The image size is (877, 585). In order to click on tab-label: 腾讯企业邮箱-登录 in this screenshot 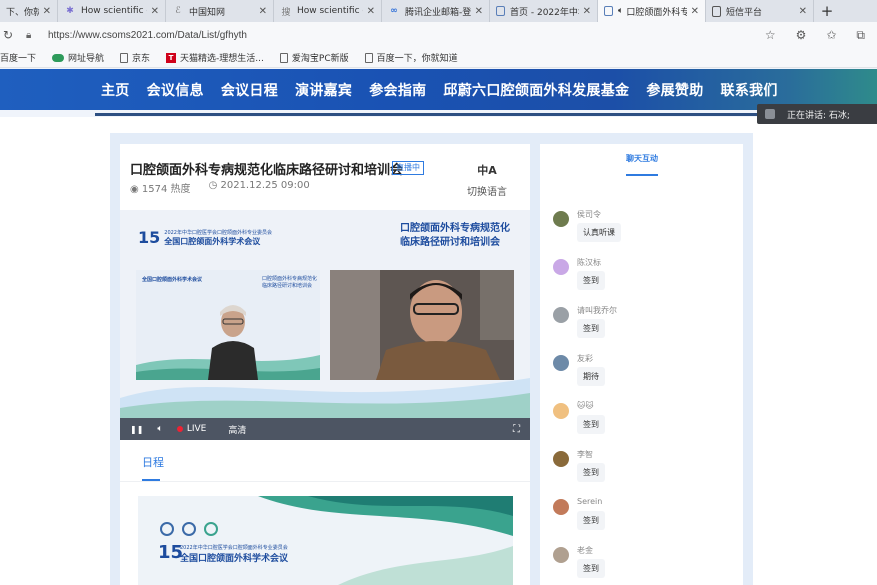, I will do `click(438, 12)`.